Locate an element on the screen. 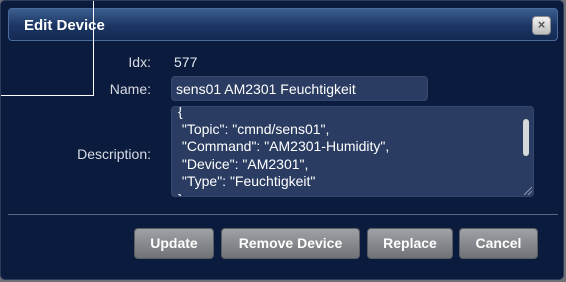 The image size is (566, 282). close-icon: × is located at coordinates (541, 24).